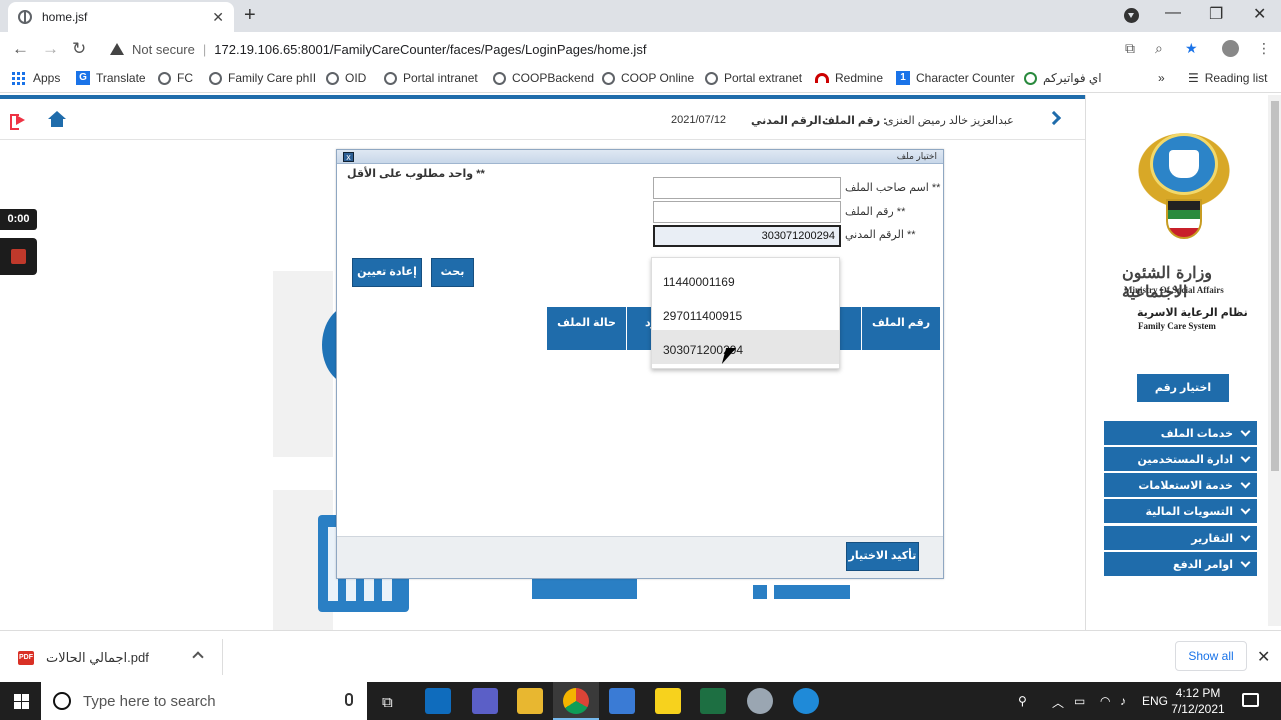  What do you see at coordinates (955, 78) in the screenshot?
I see `bookmark-character-counter: 1 Character Counter` at bounding box center [955, 78].